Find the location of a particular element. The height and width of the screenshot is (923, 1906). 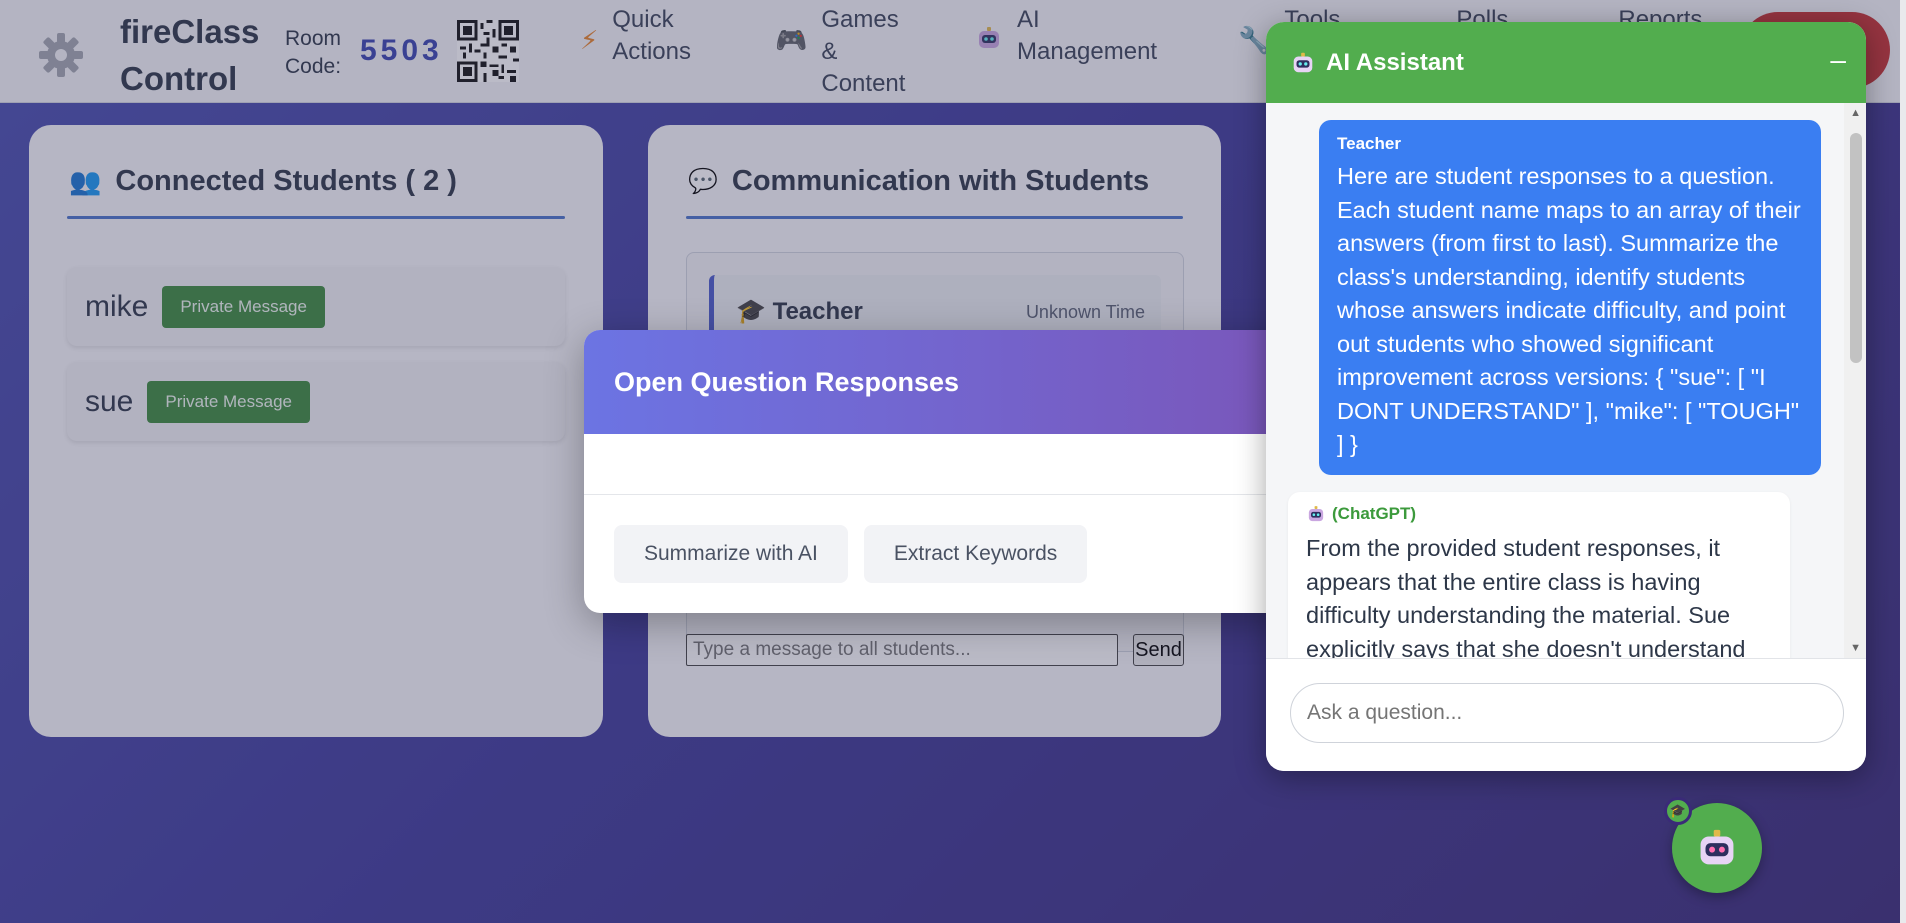

message-author: Teacher is located at coordinates (1369, 143).